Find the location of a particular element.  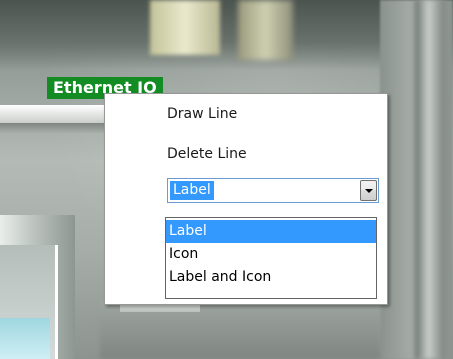

display-mode-combobox: Label is located at coordinates (273, 190).